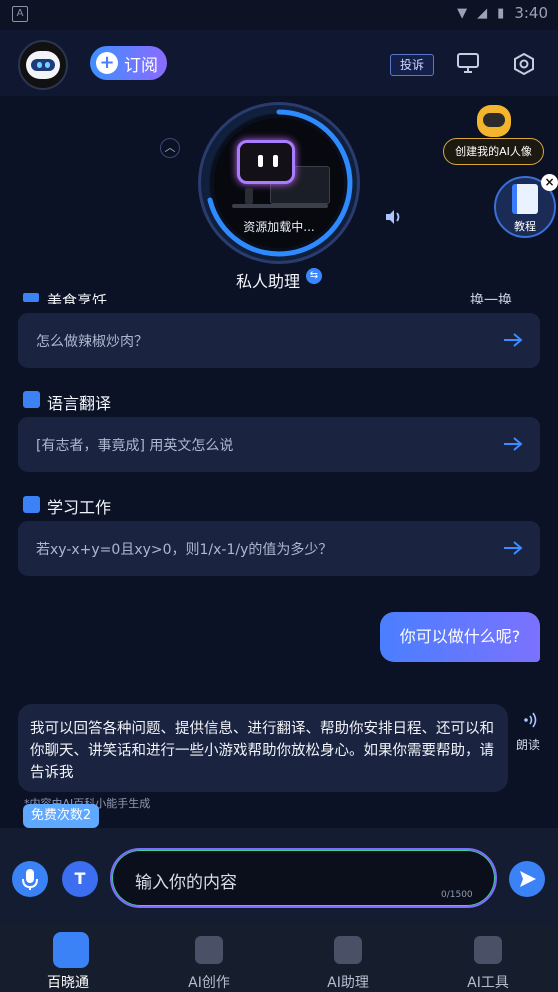 This screenshot has width=558, height=992. Describe the element at coordinates (135, 446) in the screenshot. I see `translate-prompt-text: [有志者，事竟成] 用英文怎么说` at that location.